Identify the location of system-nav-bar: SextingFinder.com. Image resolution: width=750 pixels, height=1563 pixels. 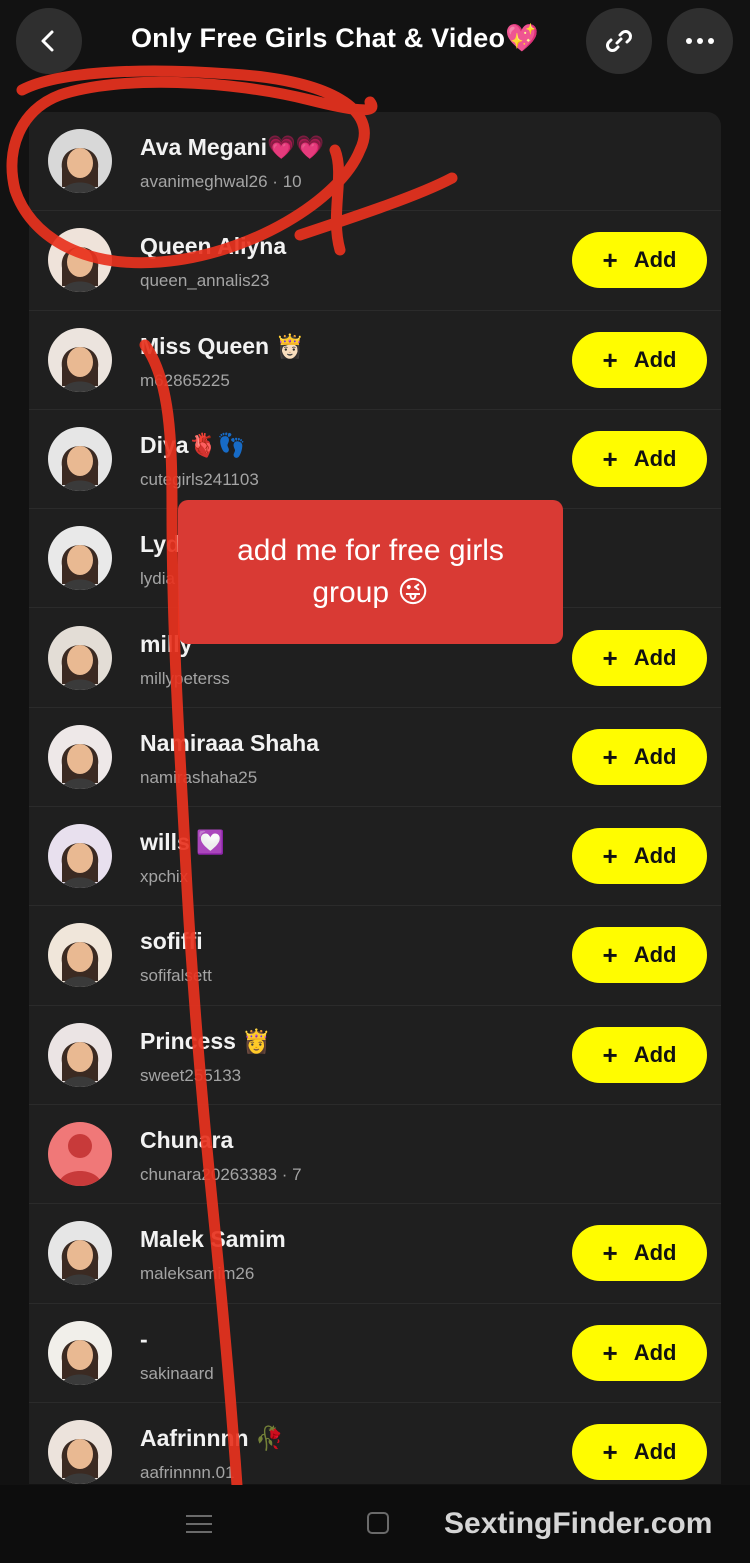
(375, 1524).